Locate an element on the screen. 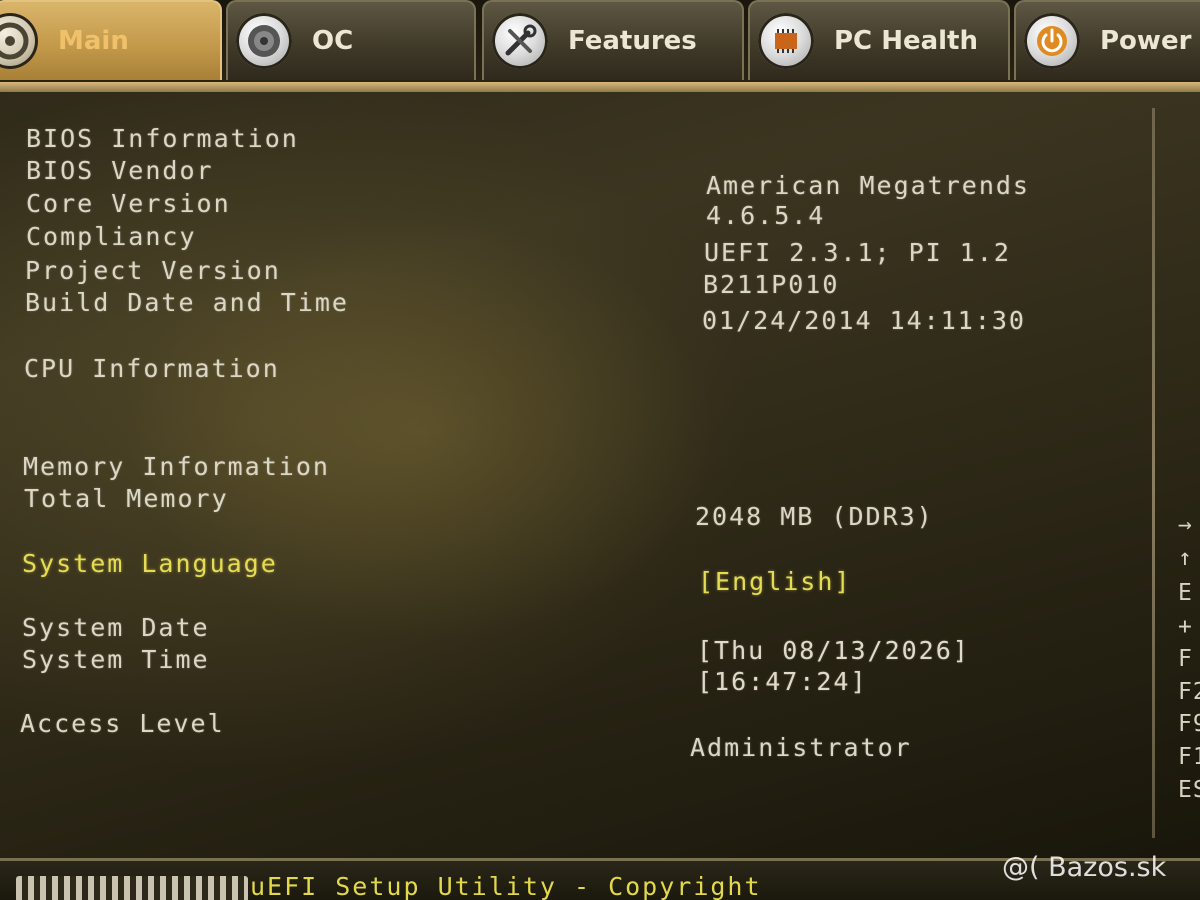 The width and height of the screenshot is (1200, 900). help-key-f10: F1 is located at coordinates (1189, 757).